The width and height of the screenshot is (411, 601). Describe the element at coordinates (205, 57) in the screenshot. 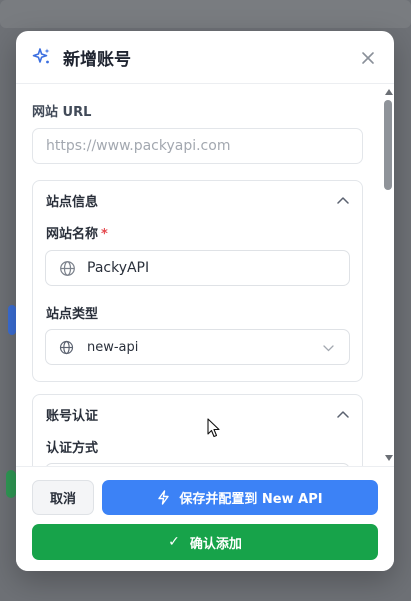

I see `dialog-header: 新增账号` at that location.